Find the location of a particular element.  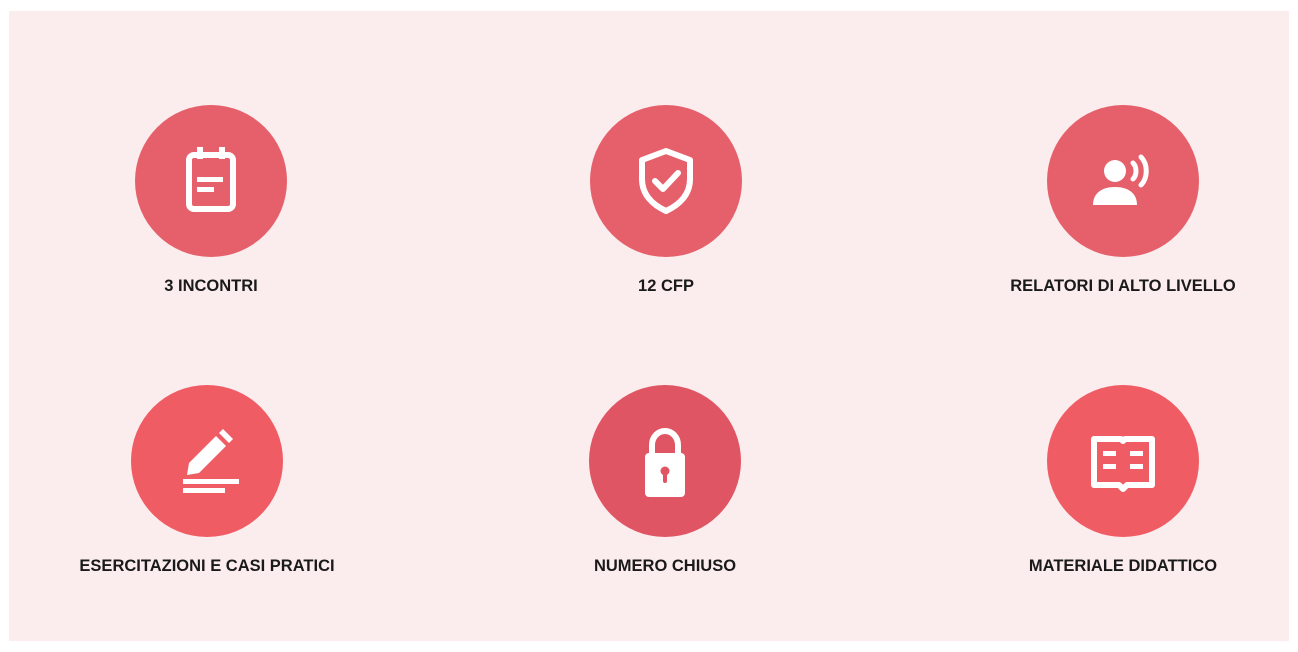

feature-label: MATERIALE DIDATTICO is located at coordinates (1123, 566).